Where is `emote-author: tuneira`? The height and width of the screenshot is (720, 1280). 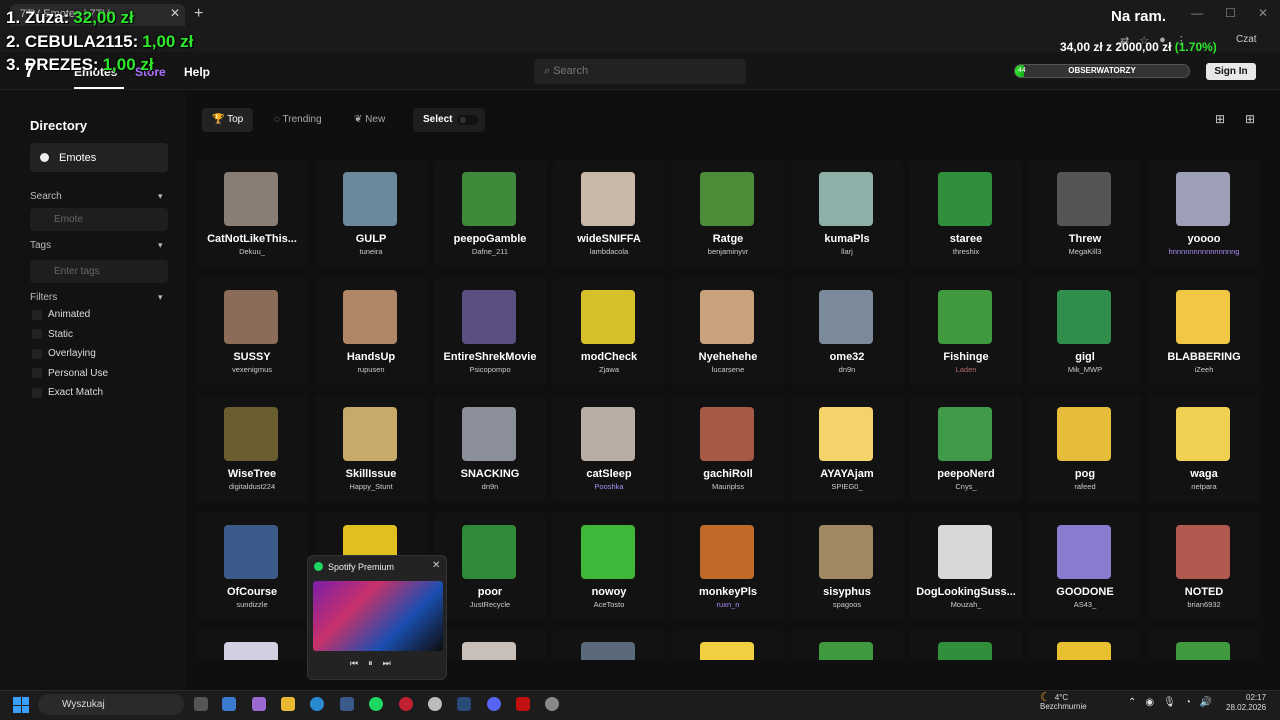 emote-author: tuneira is located at coordinates (371, 251).